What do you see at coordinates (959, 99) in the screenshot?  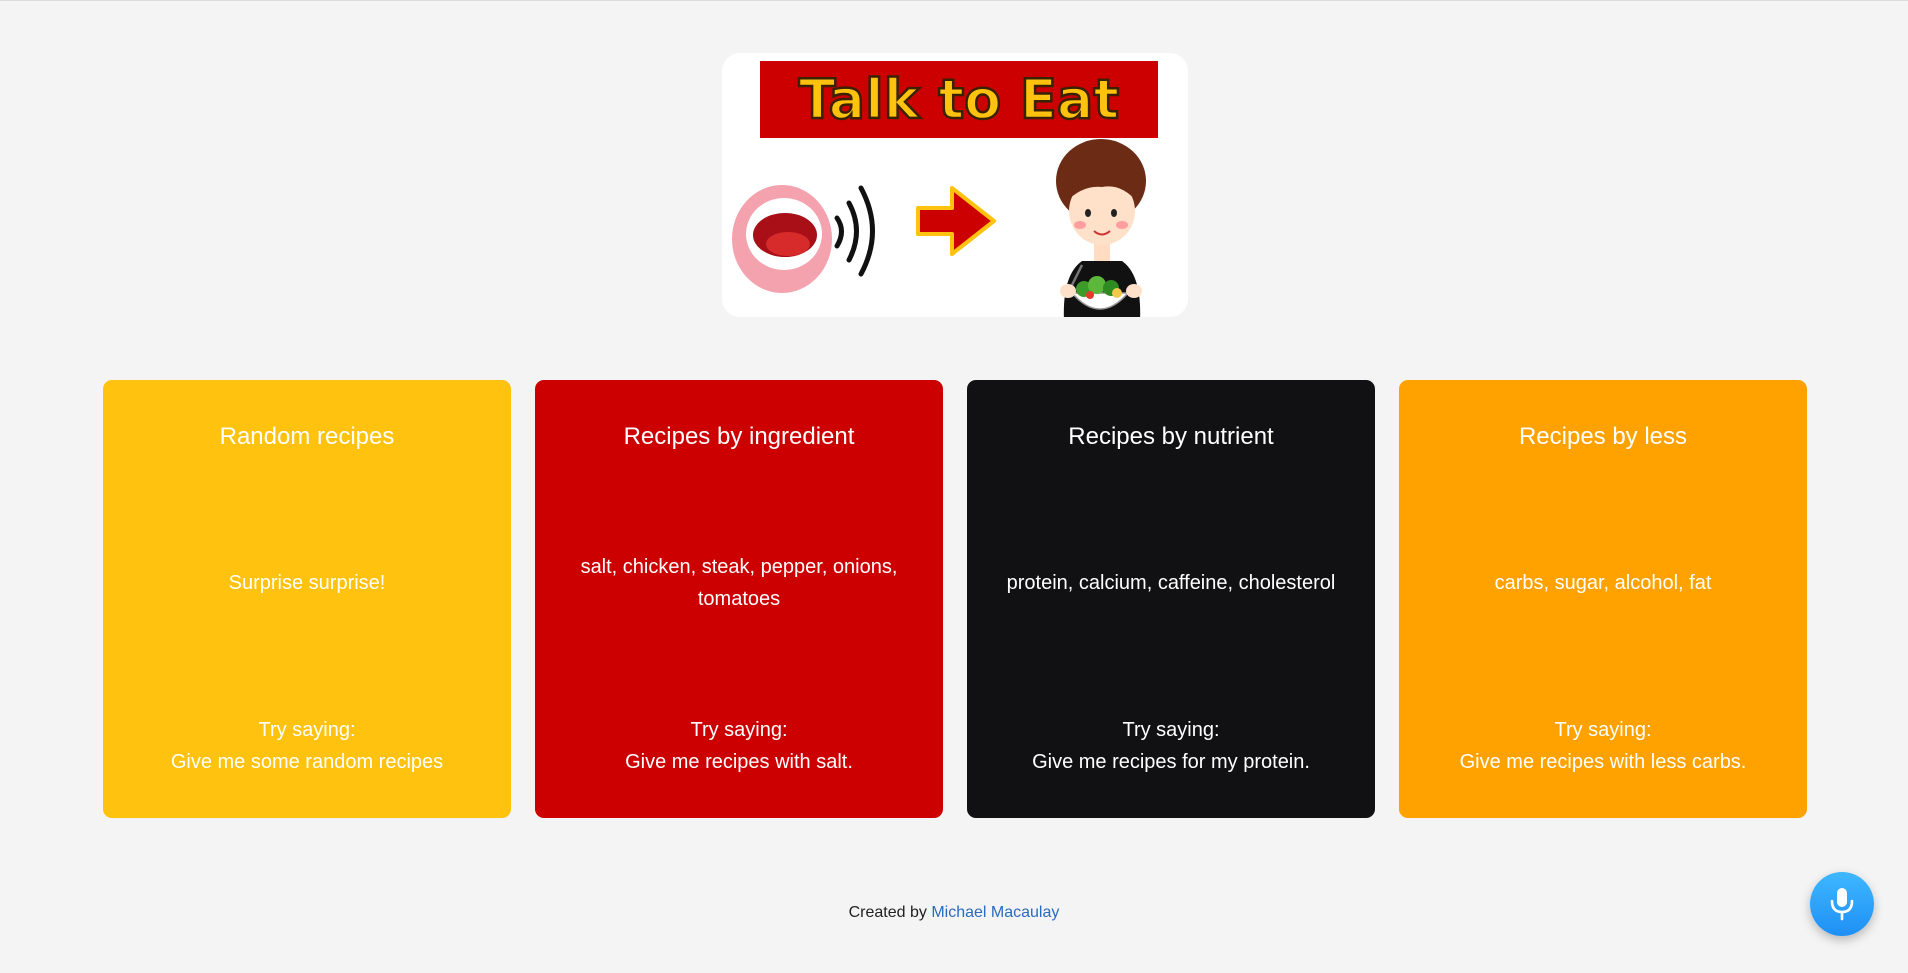 I see `logo-text: Talk to Eat` at bounding box center [959, 99].